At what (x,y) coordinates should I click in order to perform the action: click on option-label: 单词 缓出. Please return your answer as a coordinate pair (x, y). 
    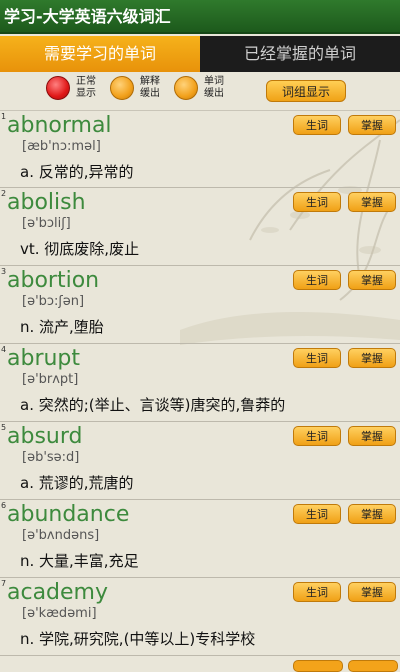
    Looking at the image, I should click on (214, 87).